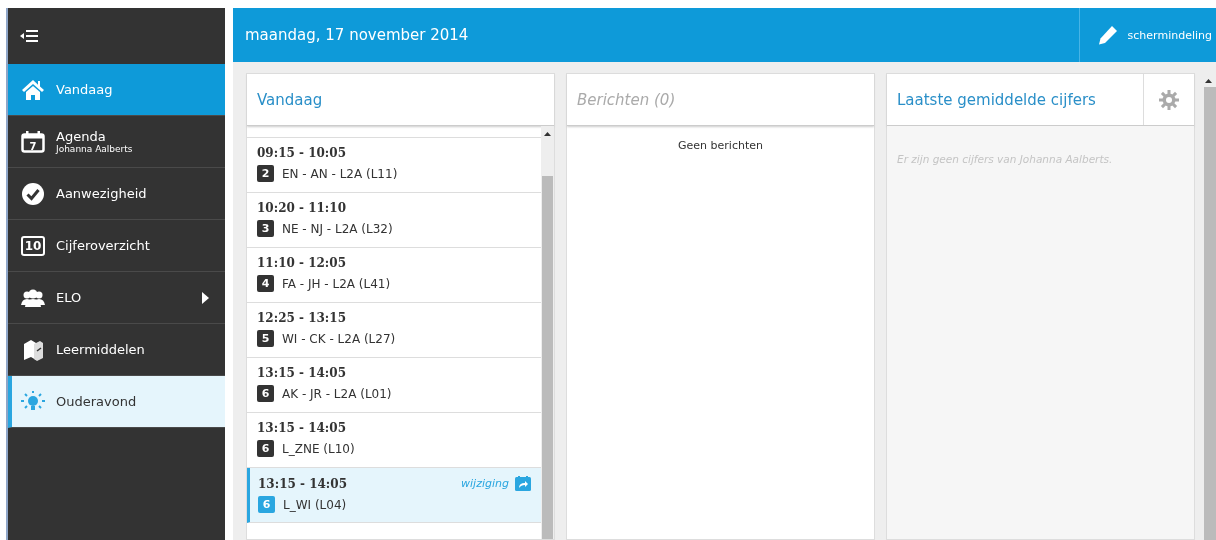  I want to click on lesson-label: L_WI (L04), so click(315, 504).